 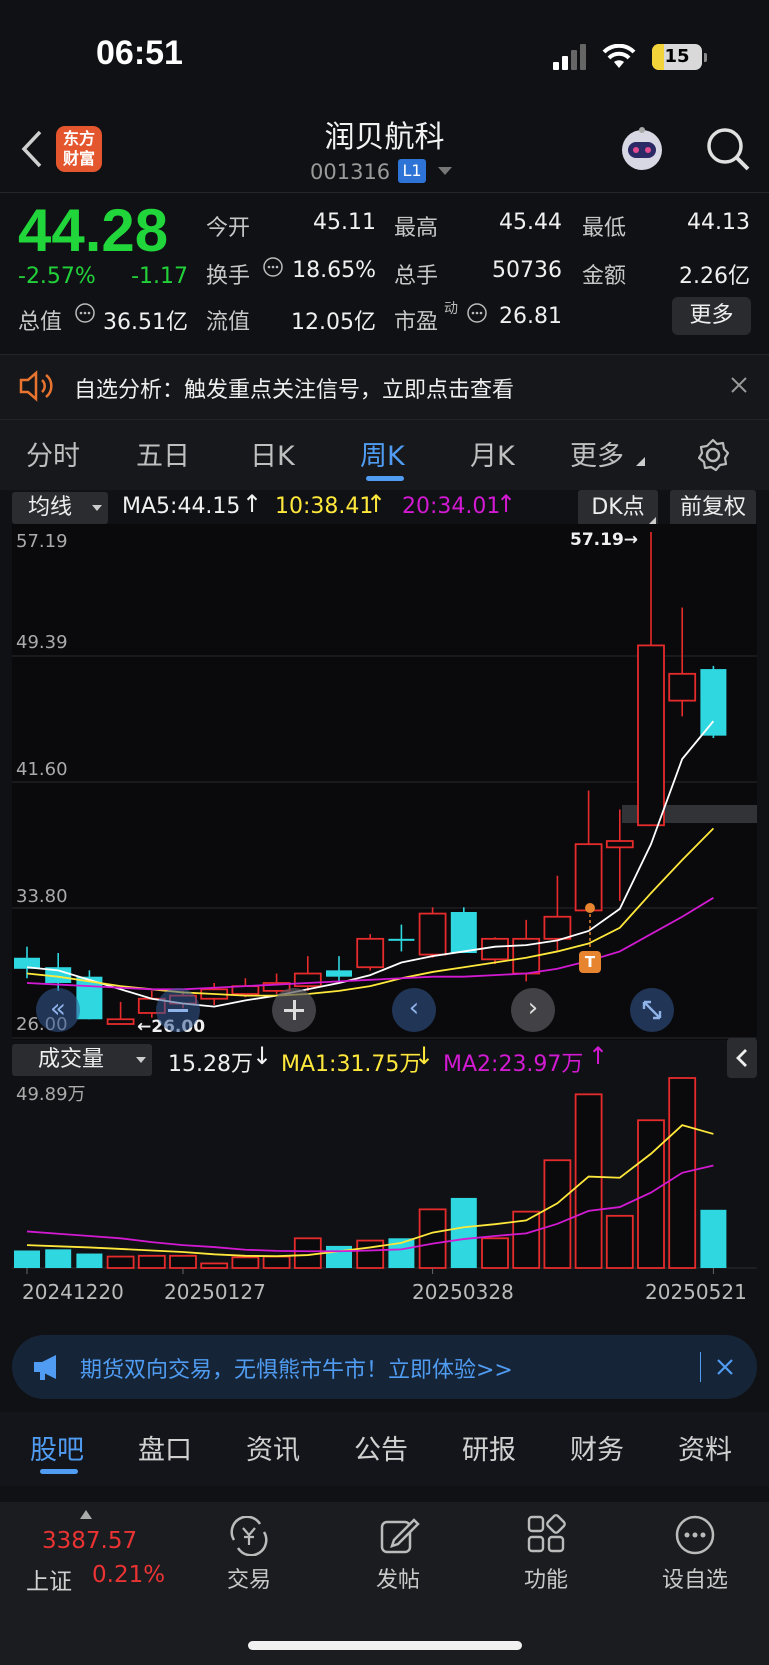 I want to click on tab-guba: 股吧, so click(x=57, y=1447).